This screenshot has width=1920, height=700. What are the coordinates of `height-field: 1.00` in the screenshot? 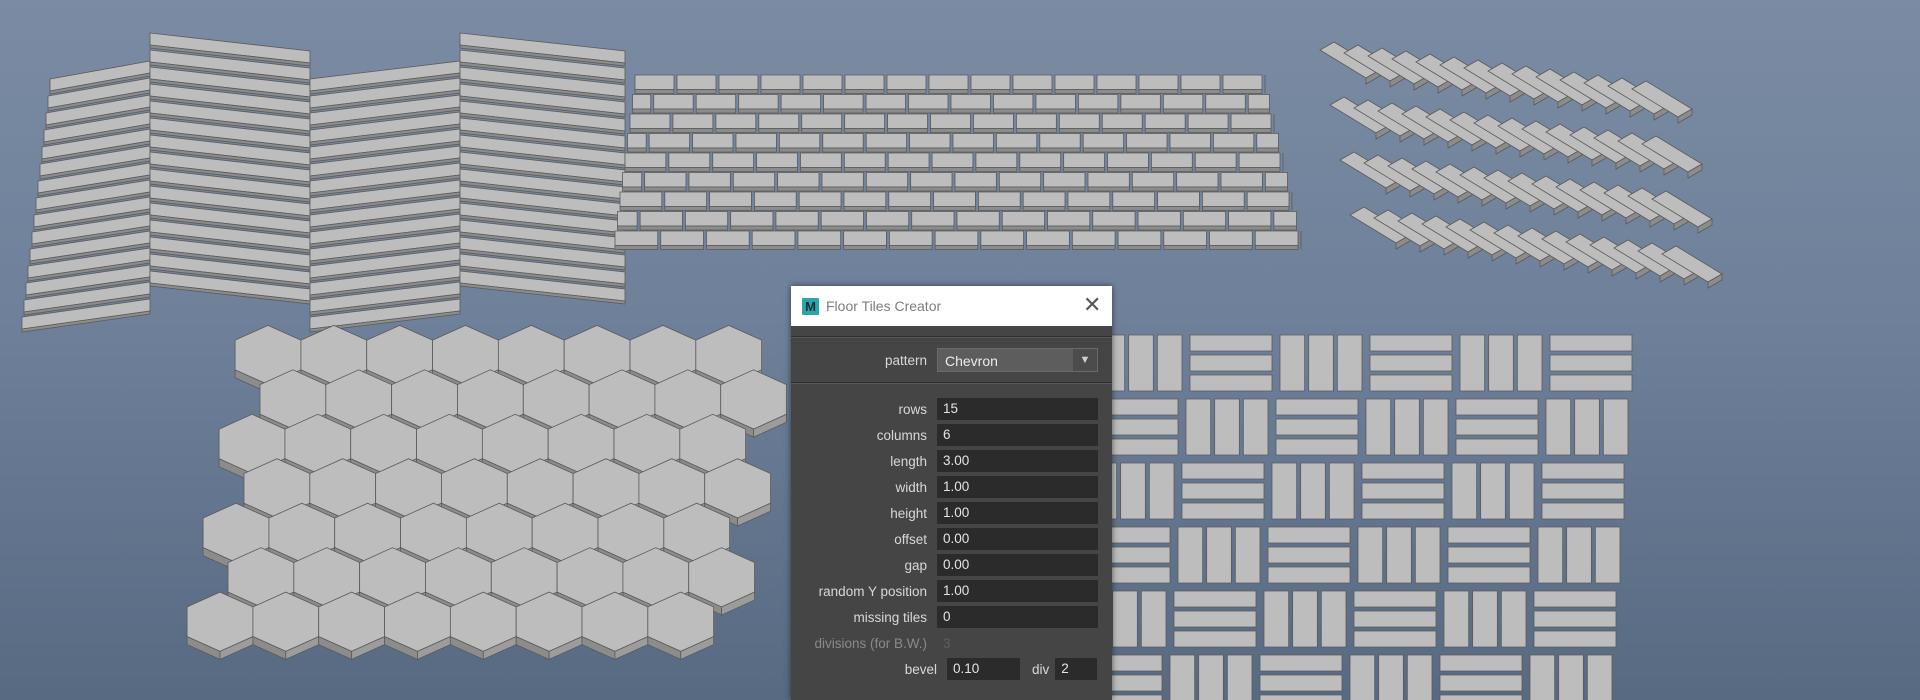 It's located at (1017, 513).